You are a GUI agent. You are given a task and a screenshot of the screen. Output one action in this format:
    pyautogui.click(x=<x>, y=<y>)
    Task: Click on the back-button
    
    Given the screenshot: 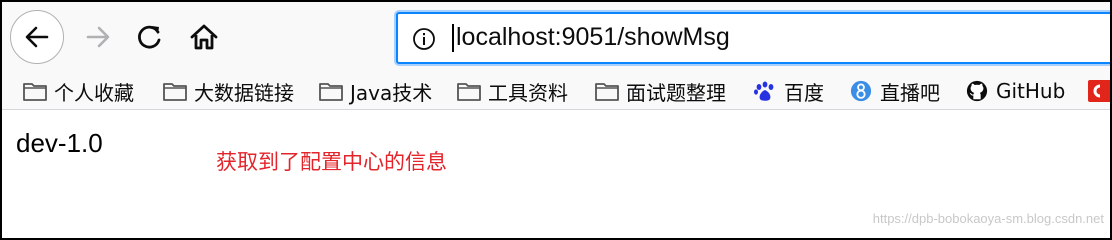 What is the action you would take?
    pyautogui.click(x=37, y=37)
    